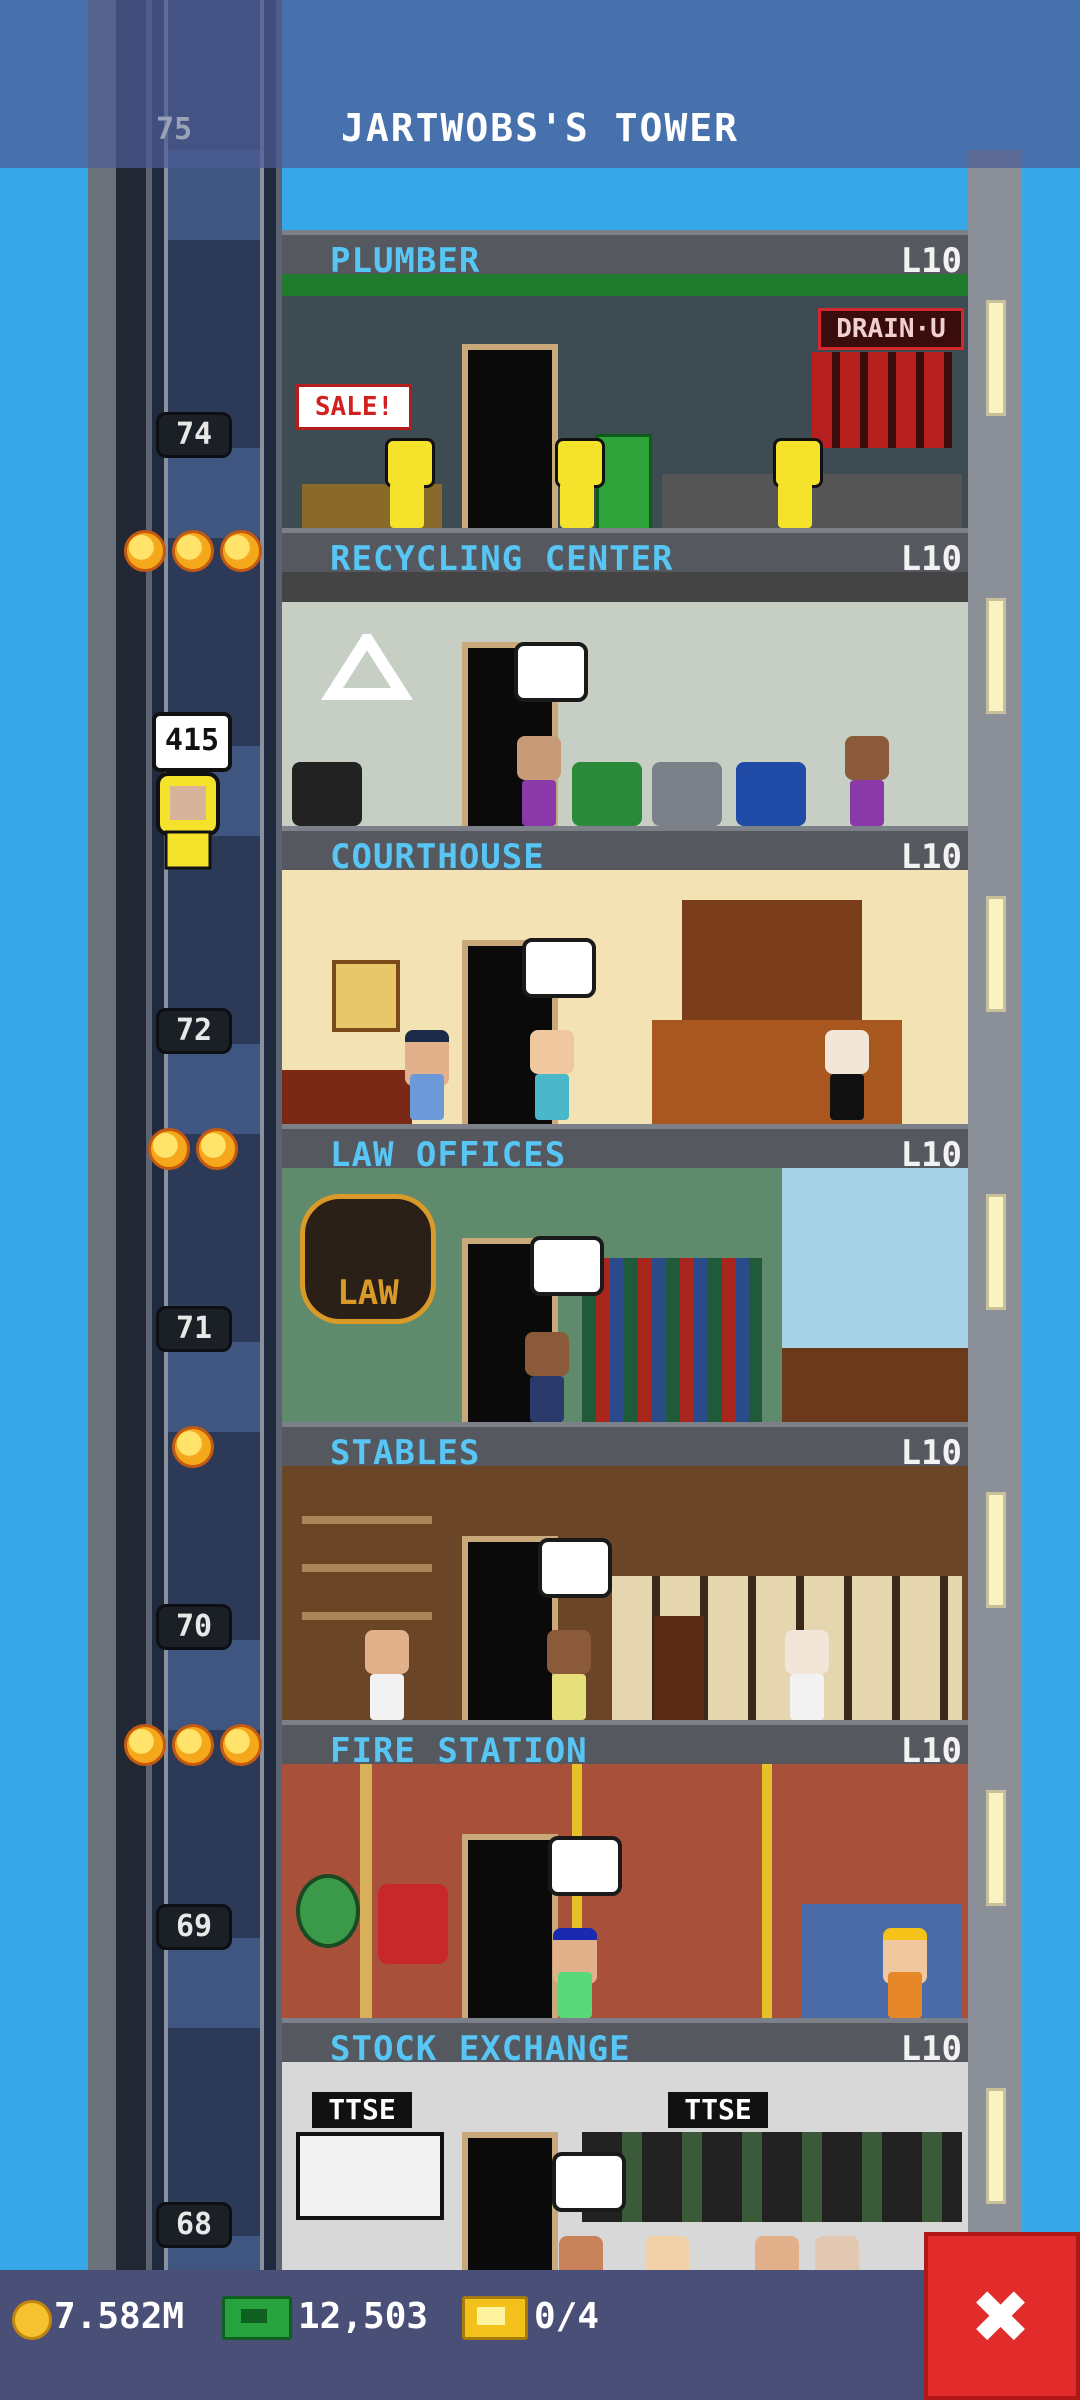 The width and height of the screenshot is (1080, 2400). Describe the element at coordinates (625, 851) in the screenshot. I see `floor-header: COURTHOUSE L10` at that location.